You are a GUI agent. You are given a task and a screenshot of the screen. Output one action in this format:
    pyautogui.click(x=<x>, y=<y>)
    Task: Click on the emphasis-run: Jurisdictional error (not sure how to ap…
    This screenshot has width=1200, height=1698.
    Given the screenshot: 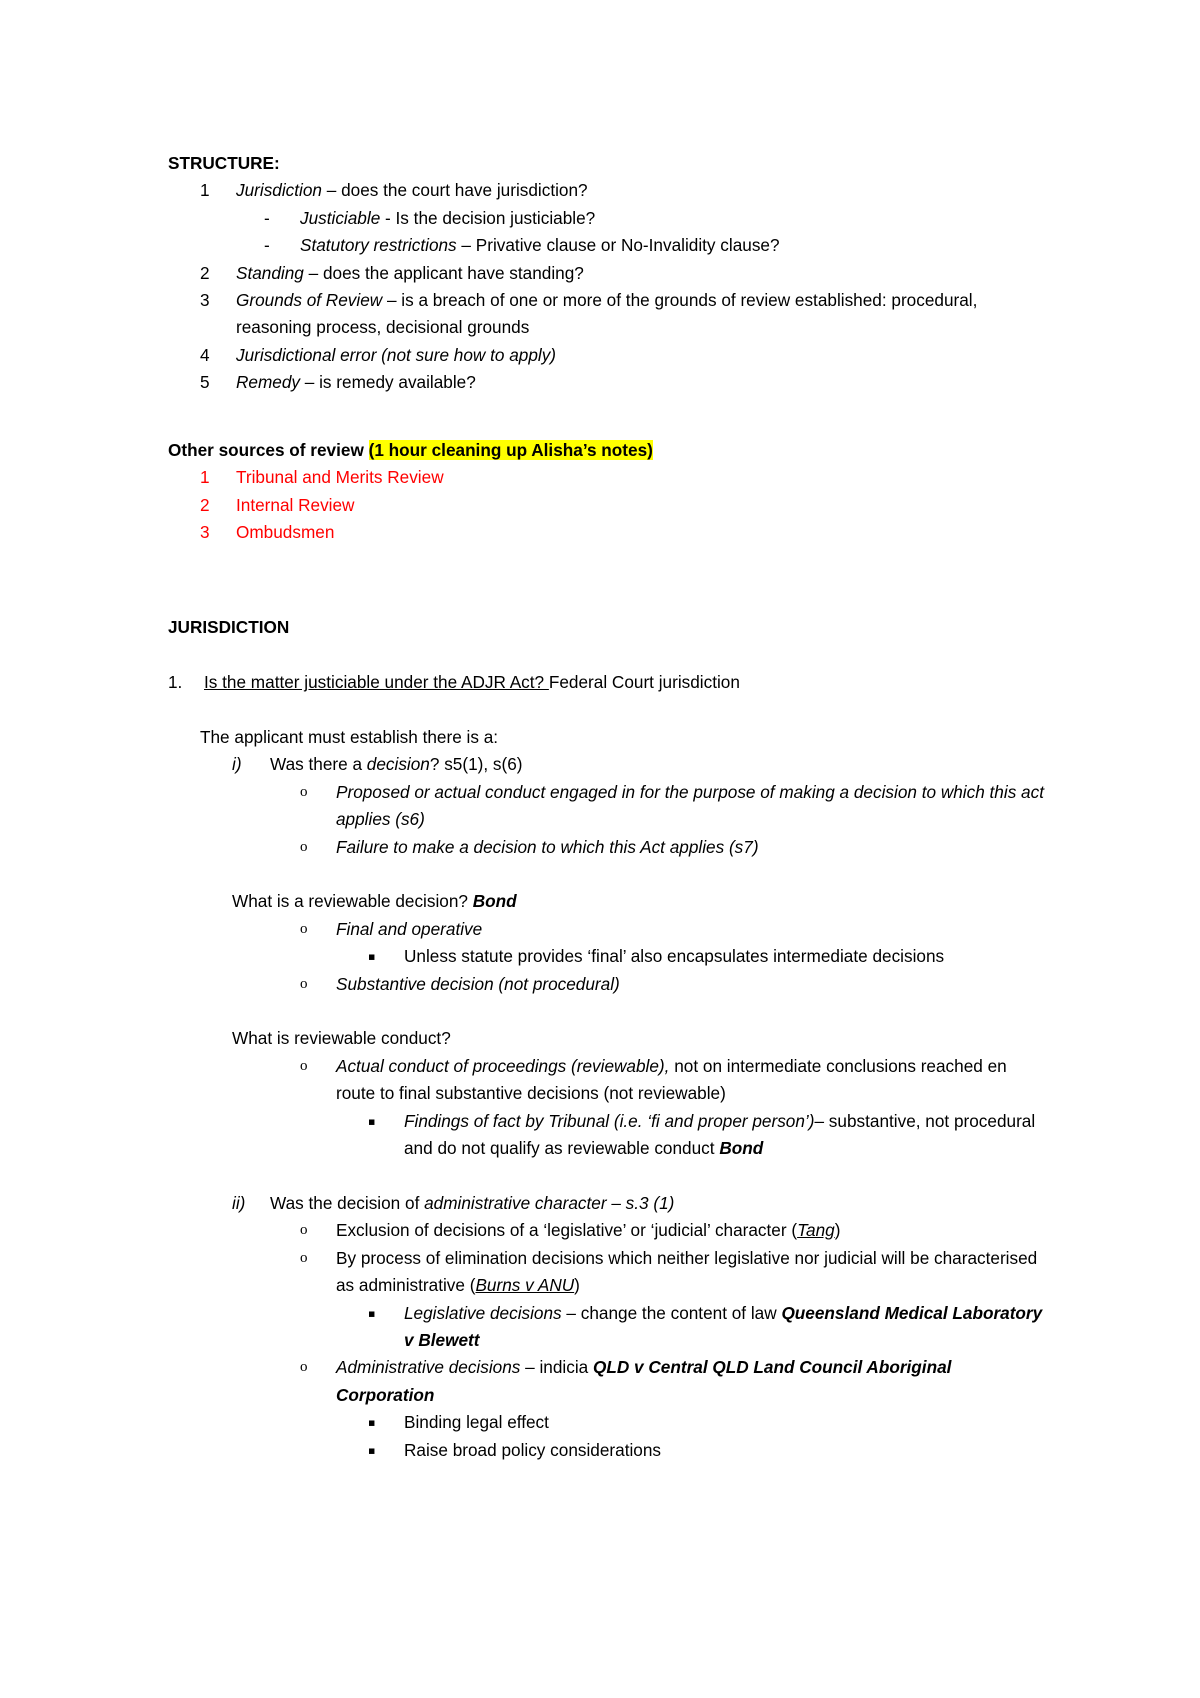 What is the action you would take?
    pyautogui.click(x=396, y=354)
    